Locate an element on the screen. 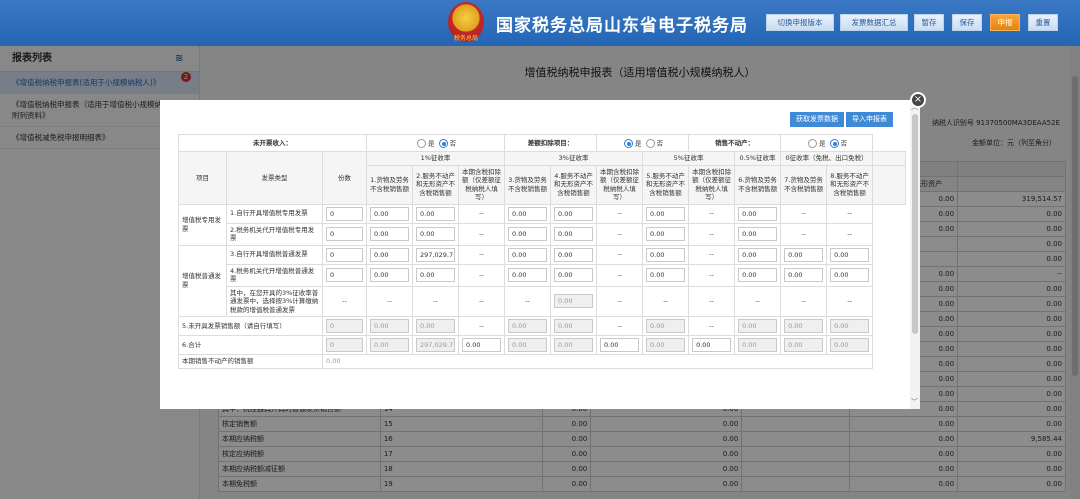 This screenshot has width=1080, height=499. group-label: 增值税专用发票 is located at coordinates (202, 224).